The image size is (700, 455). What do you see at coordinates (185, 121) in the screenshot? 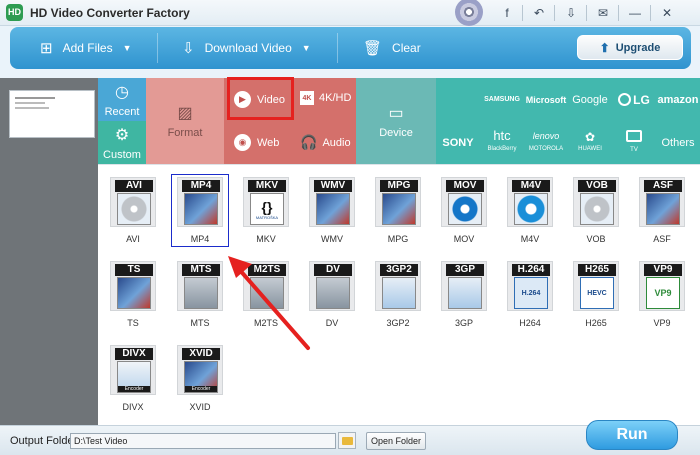
I see `tab-format: ▨ Format` at bounding box center [185, 121].